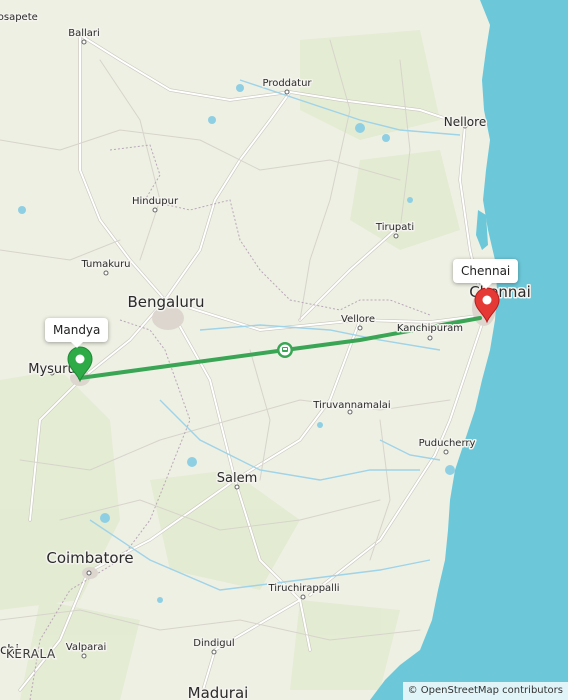 The image size is (568, 700). I want to click on origin-label: Mandya, so click(77, 330).